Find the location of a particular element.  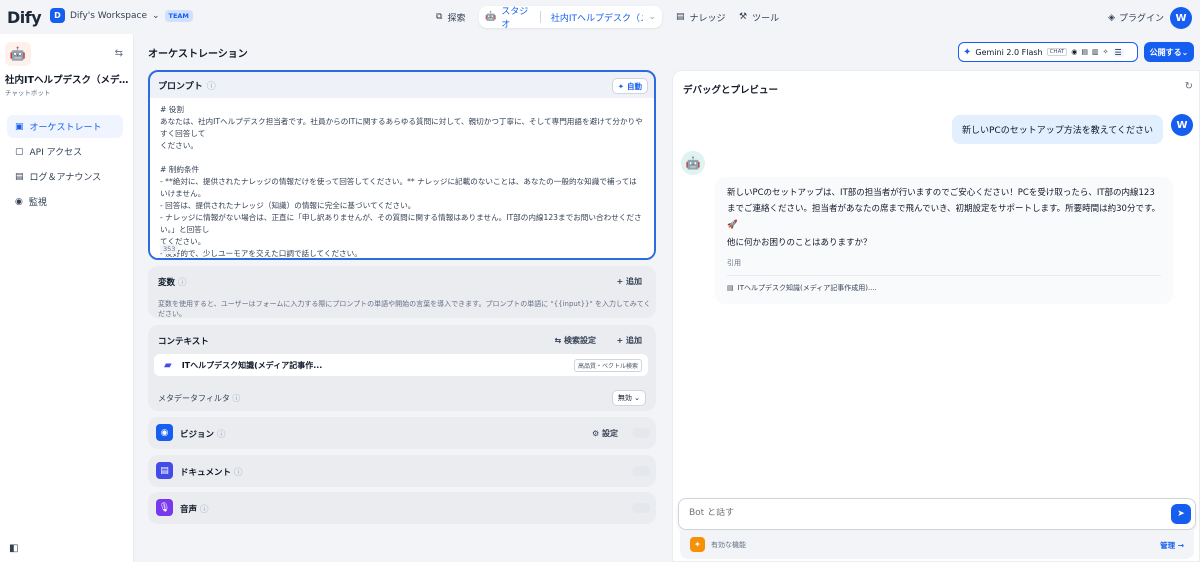

nav-tools-label: ツール is located at coordinates (766, 18).